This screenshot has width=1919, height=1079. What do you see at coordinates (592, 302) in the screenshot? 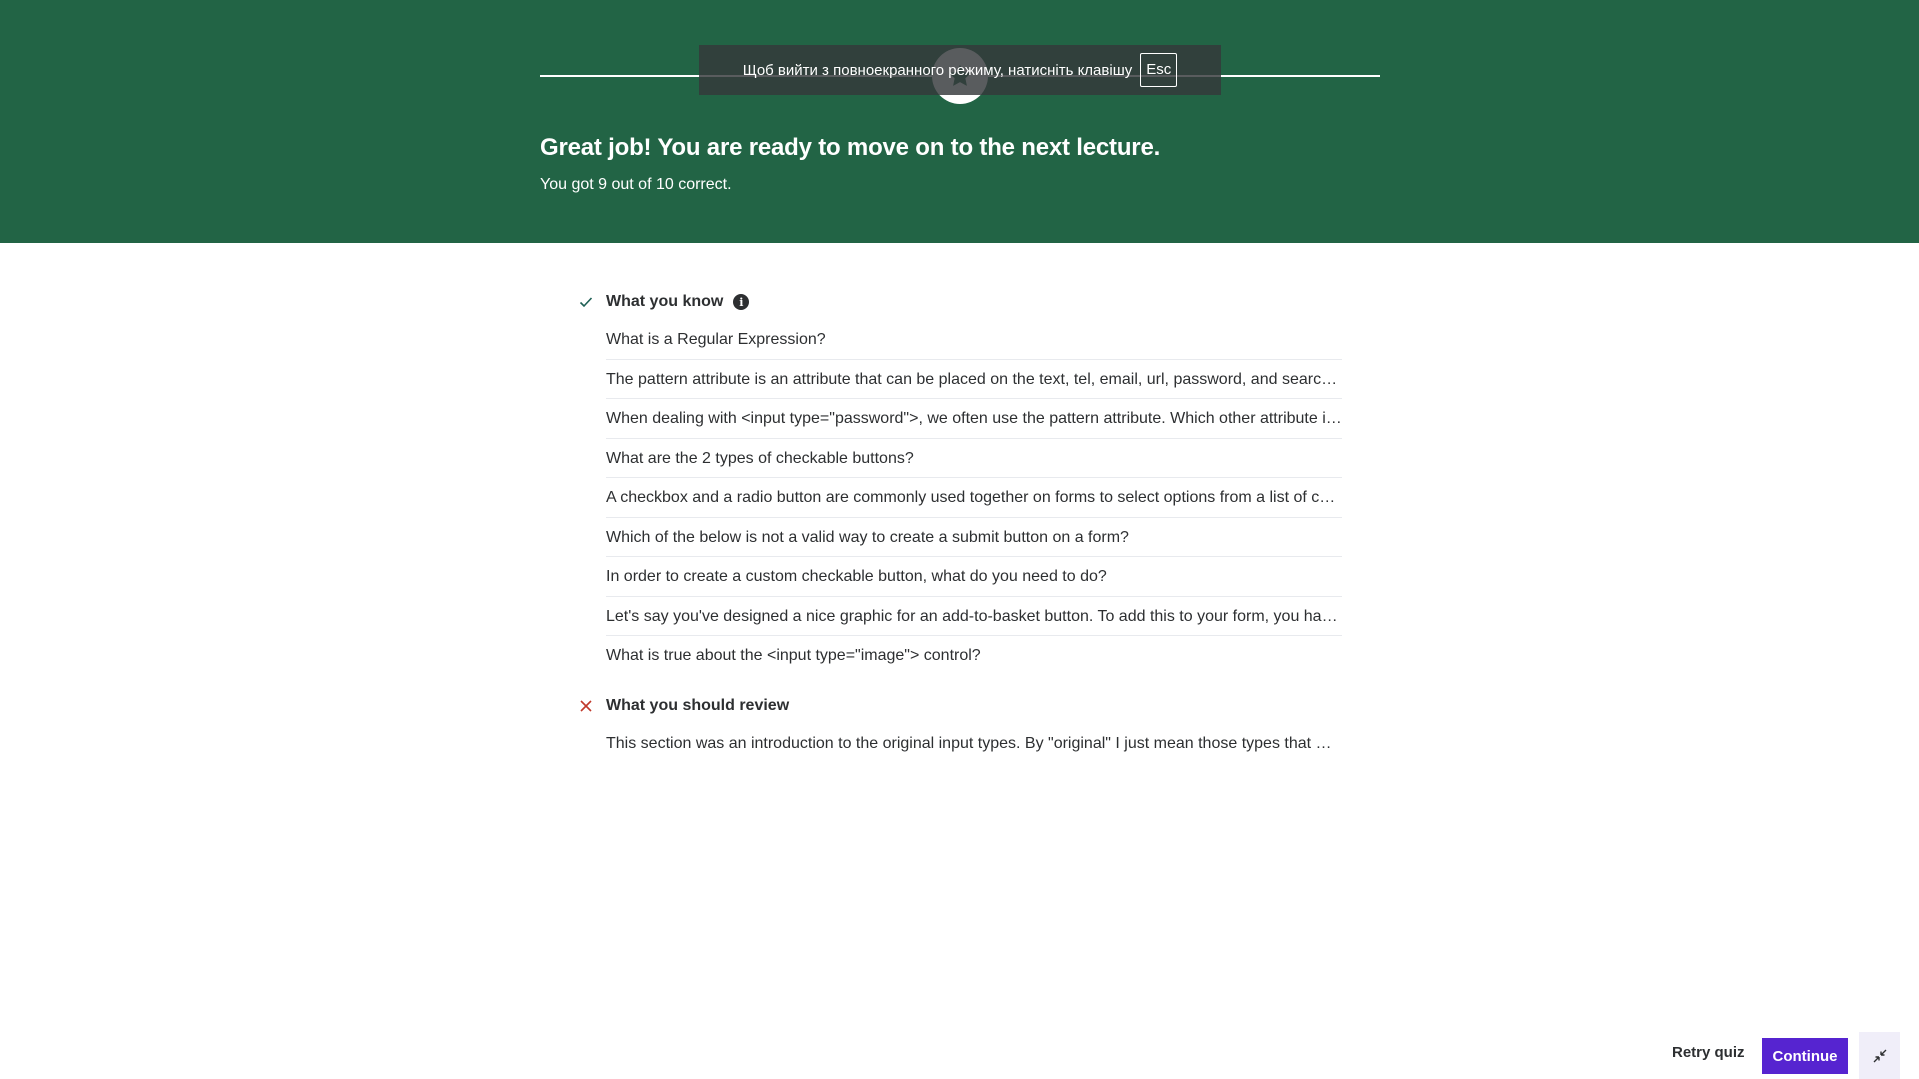
I see `check-icon` at bounding box center [592, 302].